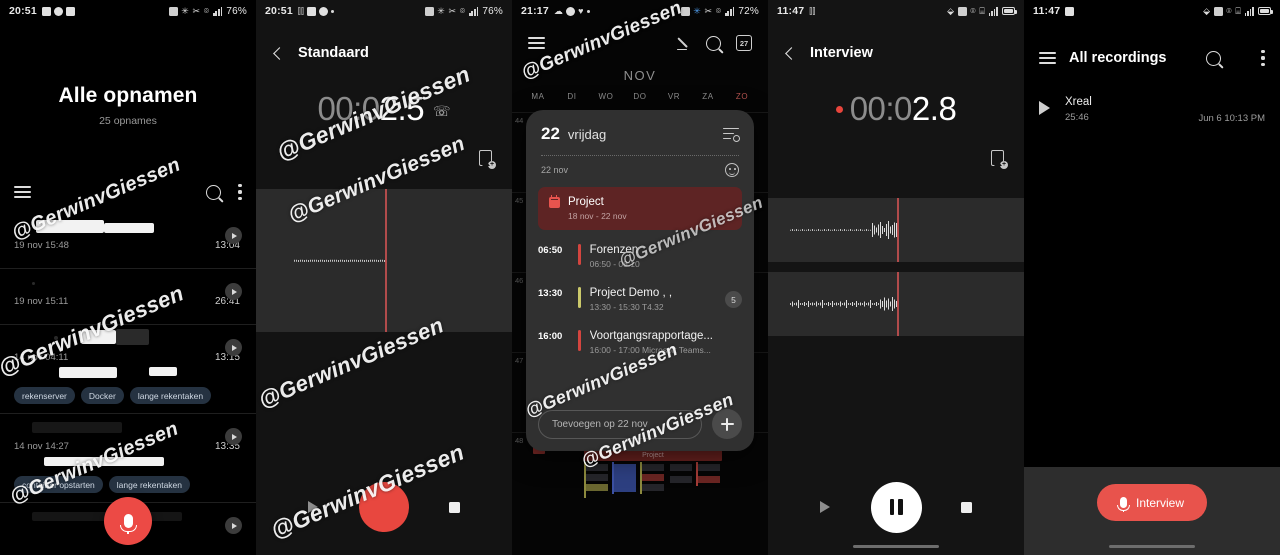 The image size is (1280, 555). I want to click on event-text: Project Demo , , 13:30 - 15:30 T4.32, so click(657, 299).